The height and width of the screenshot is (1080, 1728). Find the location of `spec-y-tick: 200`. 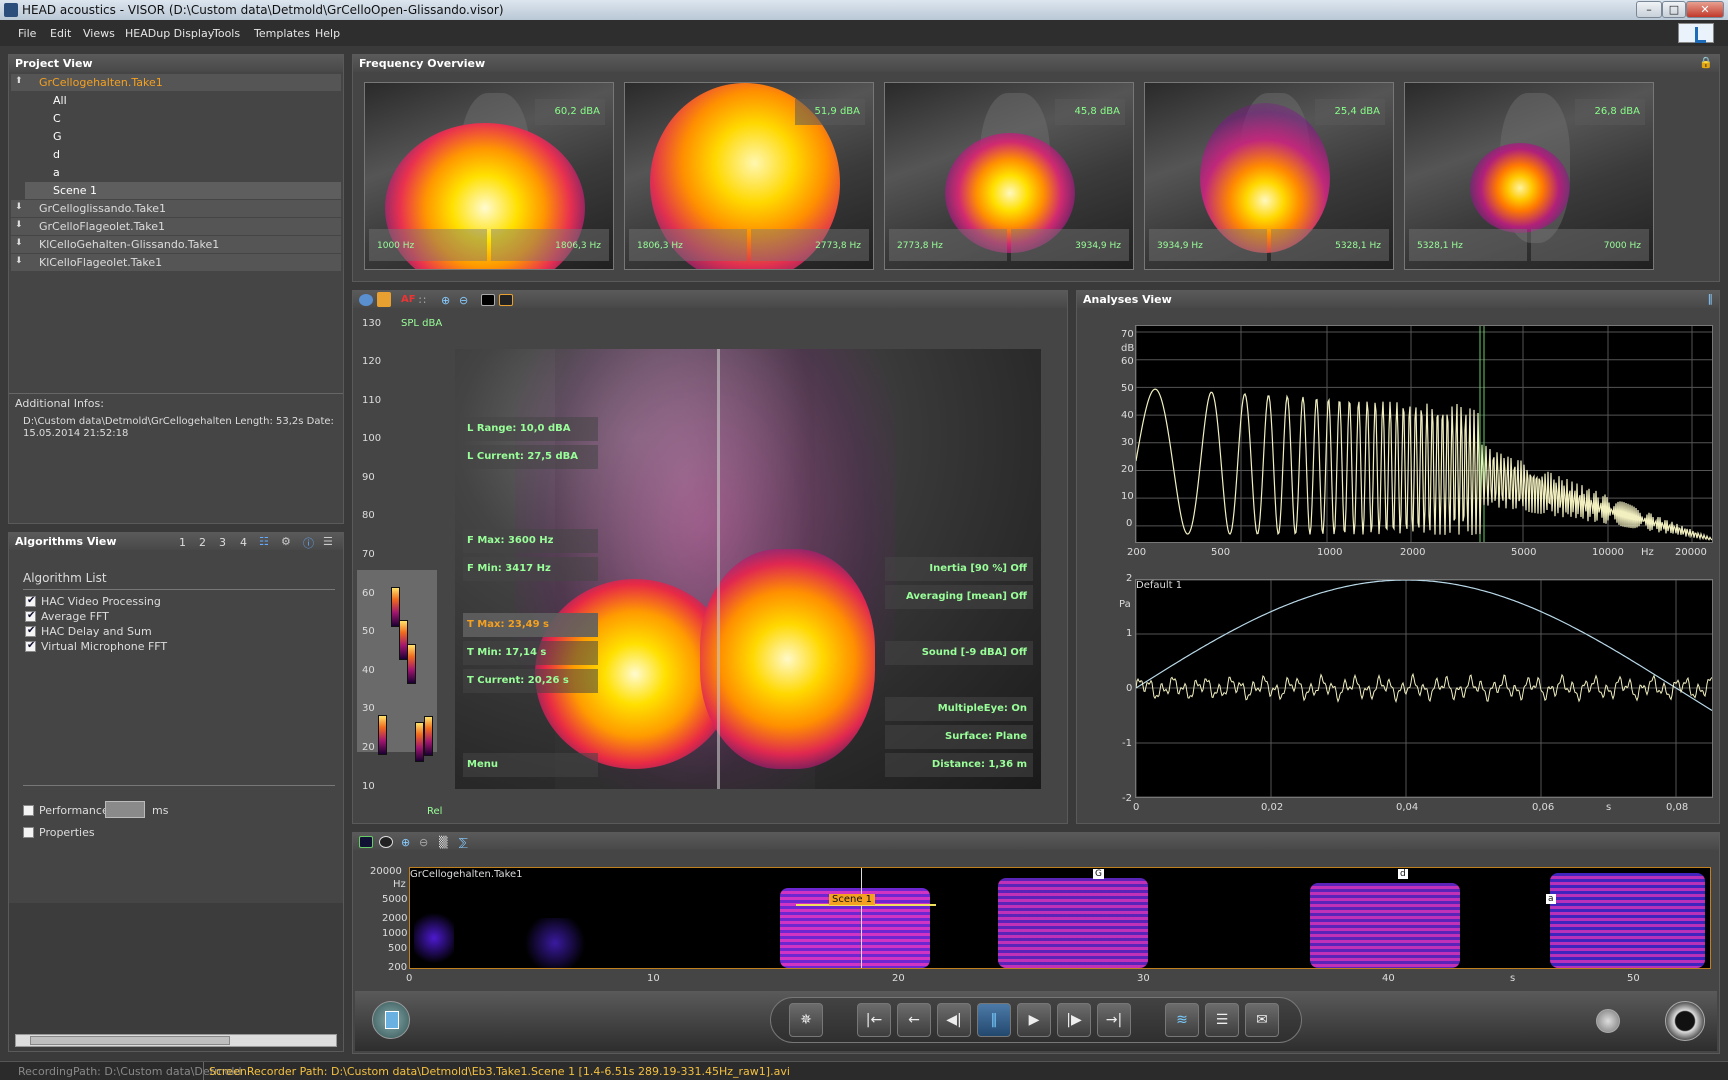

spec-y-tick: 200 is located at coordinates (398, 967).